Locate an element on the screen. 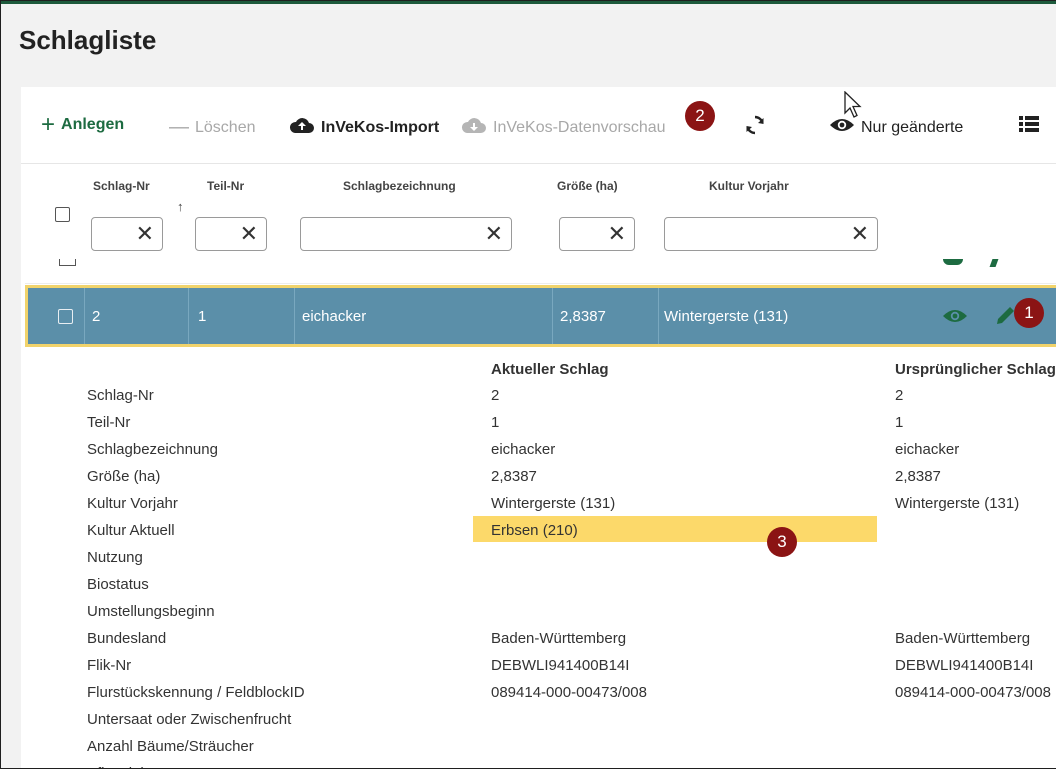 The height and width of the screenshot is (769, 1057). detail-value-original: eichacker is located at coordinates (927, 449).